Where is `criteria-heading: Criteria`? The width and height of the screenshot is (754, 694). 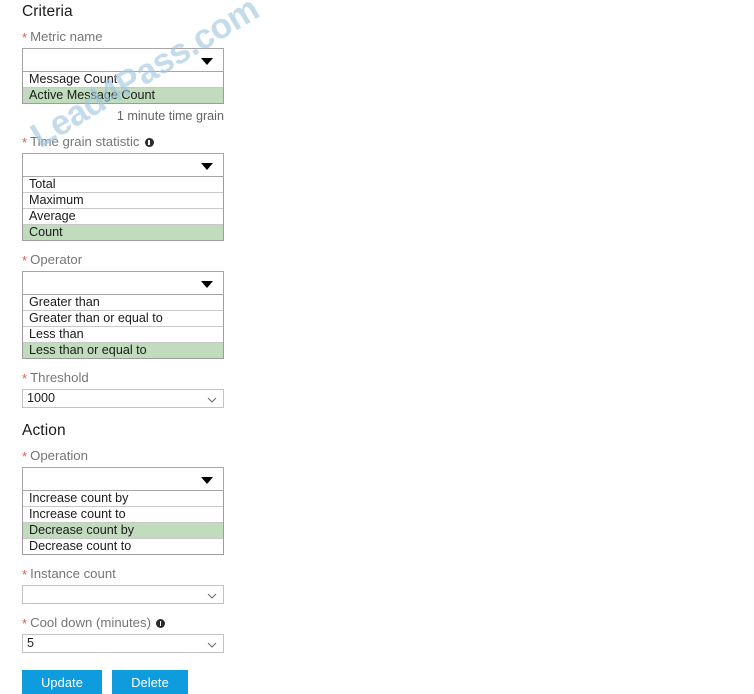
criteria-heading: Criteria is located at coordinates (47, 11).